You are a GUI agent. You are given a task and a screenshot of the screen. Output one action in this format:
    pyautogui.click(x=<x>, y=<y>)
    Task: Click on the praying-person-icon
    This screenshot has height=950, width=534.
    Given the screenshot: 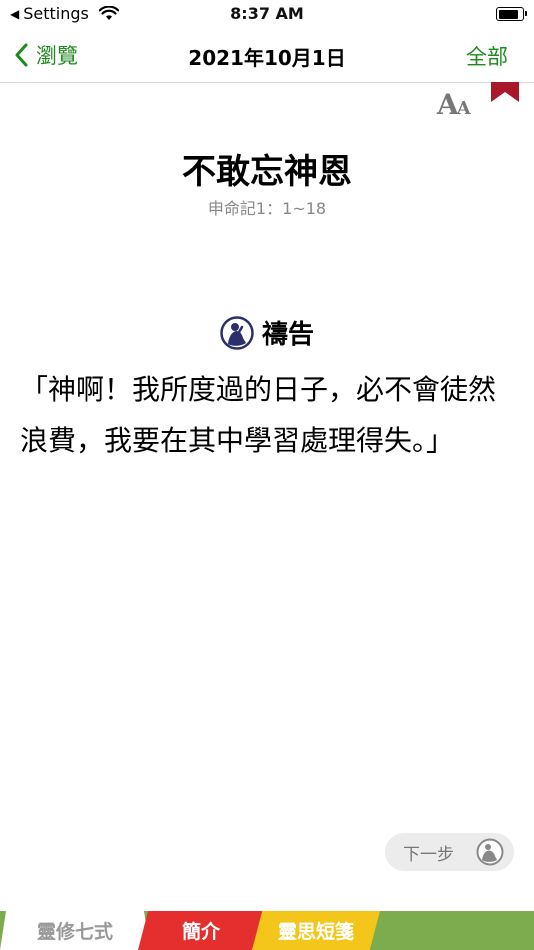 What is the action you would take?
    pyautogui.click(x=237, y=332)
    